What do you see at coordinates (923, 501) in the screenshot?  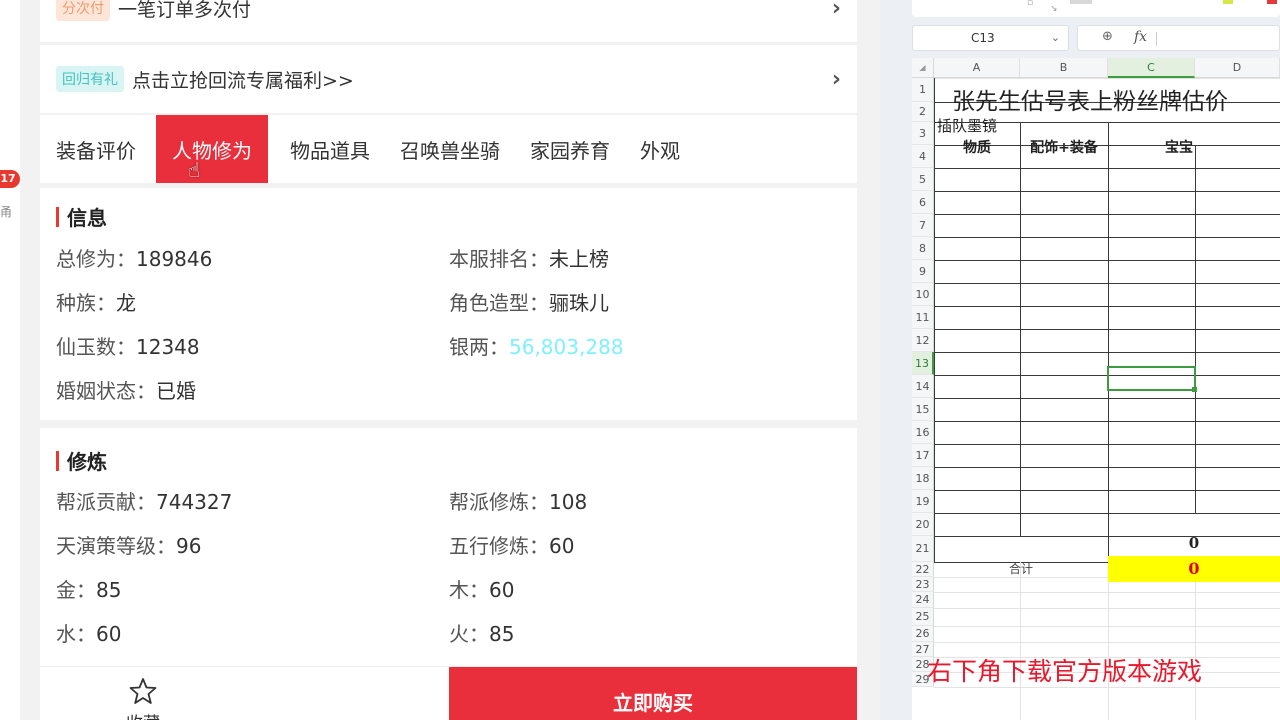 I see `row-header: 19` at bounding box center [923, 501].